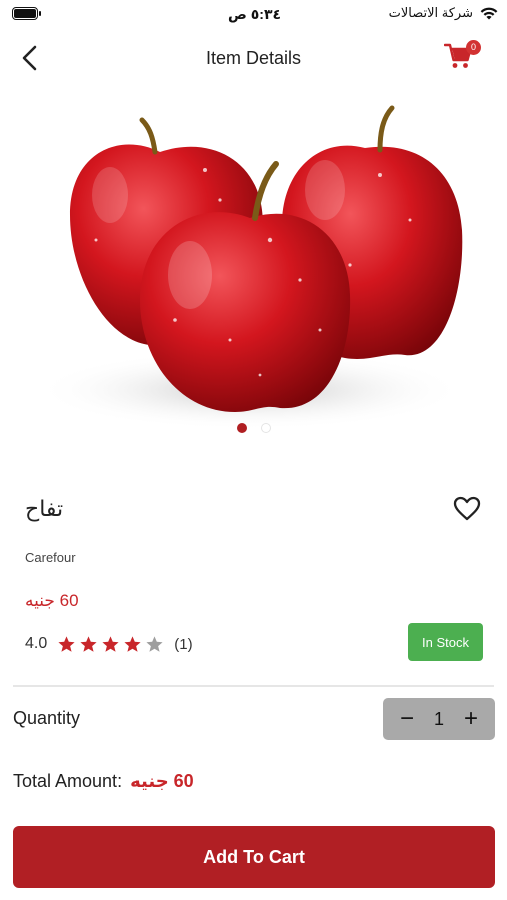 This screenshot has height=900, width=507. What do you see at coordinates (47, 718) in the screenshot?
I see `quantity-label: Quantity` at bounding box center [47, 718].